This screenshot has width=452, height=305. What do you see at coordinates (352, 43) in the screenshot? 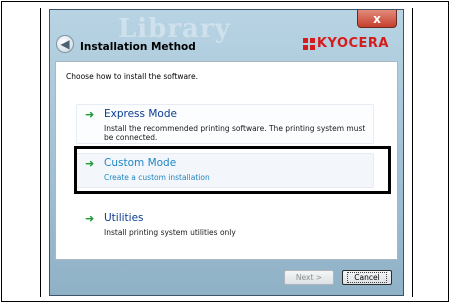
I see `brand-name: KYOCERA` at bounding box center [352, 43].